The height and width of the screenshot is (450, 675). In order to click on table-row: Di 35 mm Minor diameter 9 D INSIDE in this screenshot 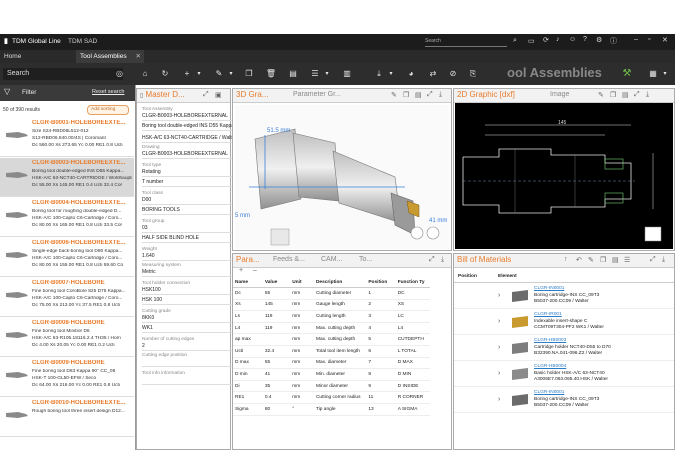, I will do `click(331, 386)`.